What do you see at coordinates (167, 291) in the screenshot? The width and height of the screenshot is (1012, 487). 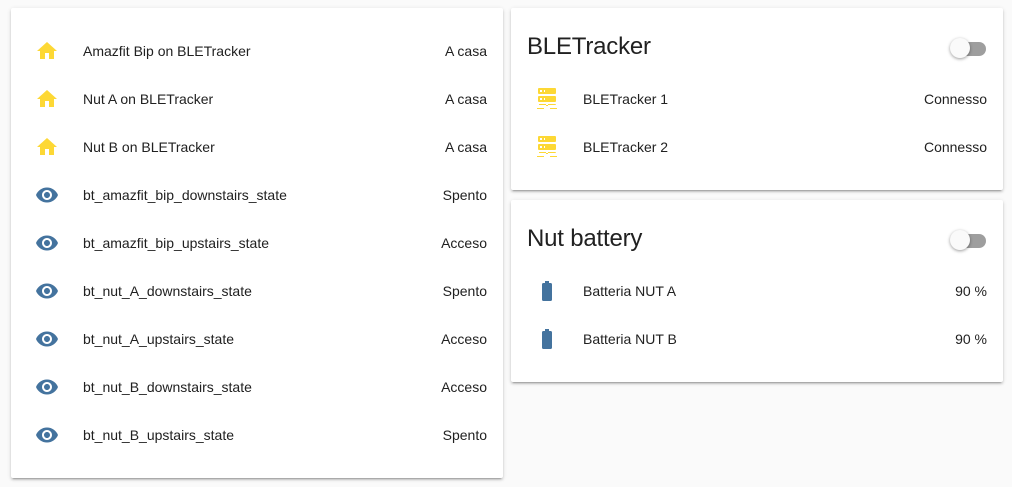 I see `entity-name: bt_nut_A_downstairs_state` at bounding box center [167, 291].